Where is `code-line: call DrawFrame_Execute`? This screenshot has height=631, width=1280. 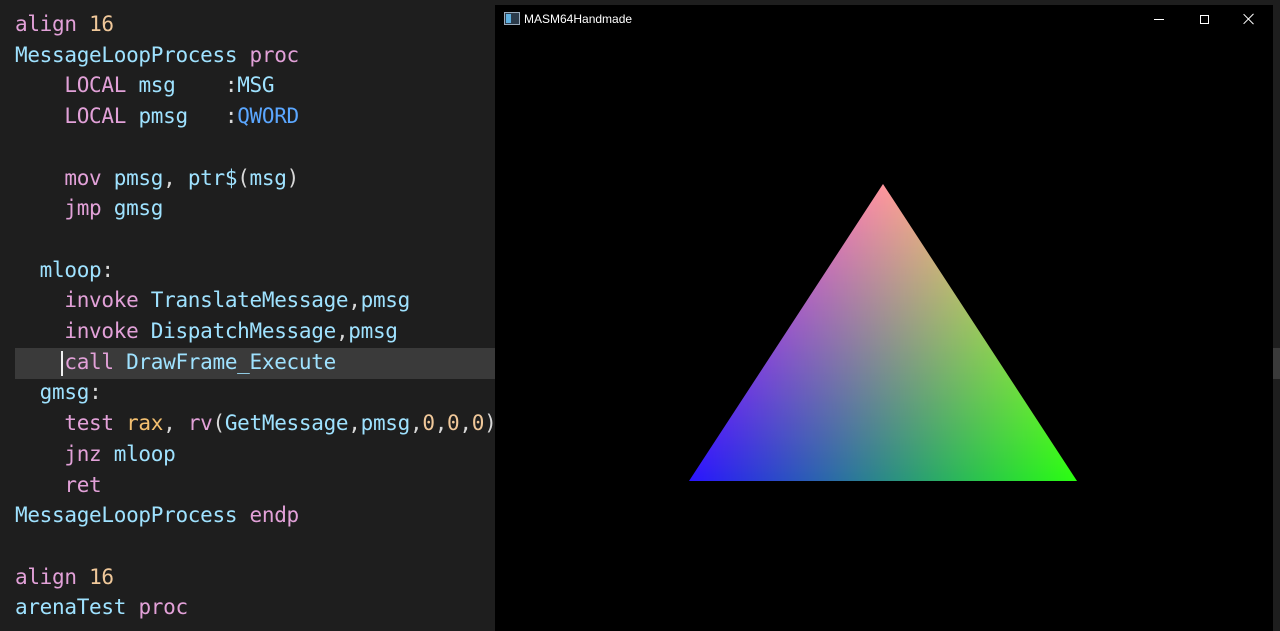
code-line: call DrawFrame_Execute is located at coordinates (175, 362).